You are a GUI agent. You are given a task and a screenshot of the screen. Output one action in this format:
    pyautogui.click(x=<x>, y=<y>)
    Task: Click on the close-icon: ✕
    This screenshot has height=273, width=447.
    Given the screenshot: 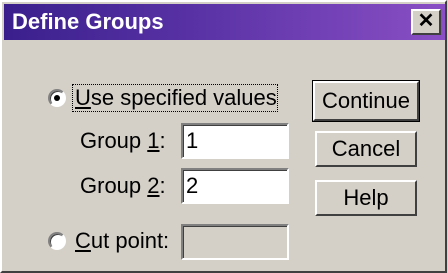 What is the action you would take?
    pyautogui.click(x=426, y=21)
    